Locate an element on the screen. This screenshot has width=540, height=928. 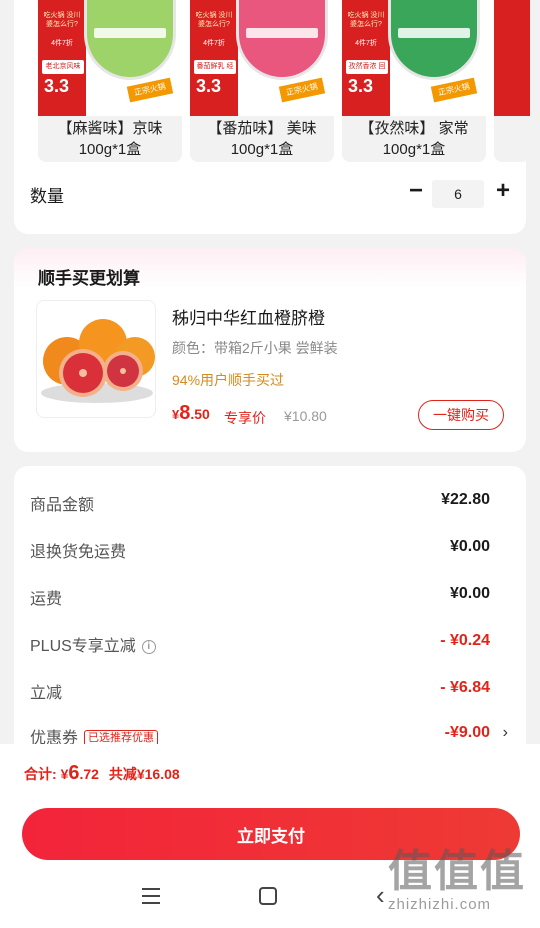
flavor-item-partial is located at coordinates (512, 81).